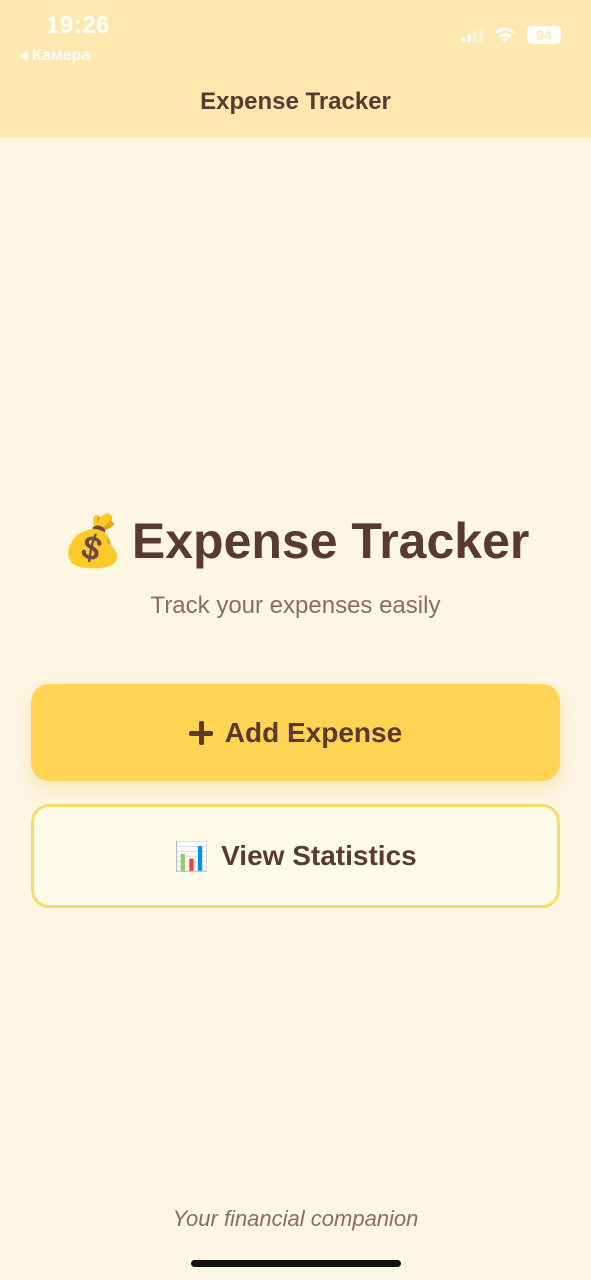 This screenshot has height=1280, width=591. Describe the element at coordinates (295, 101) in the screenshot. I see `nav-title: Expense Tracker` at that location.